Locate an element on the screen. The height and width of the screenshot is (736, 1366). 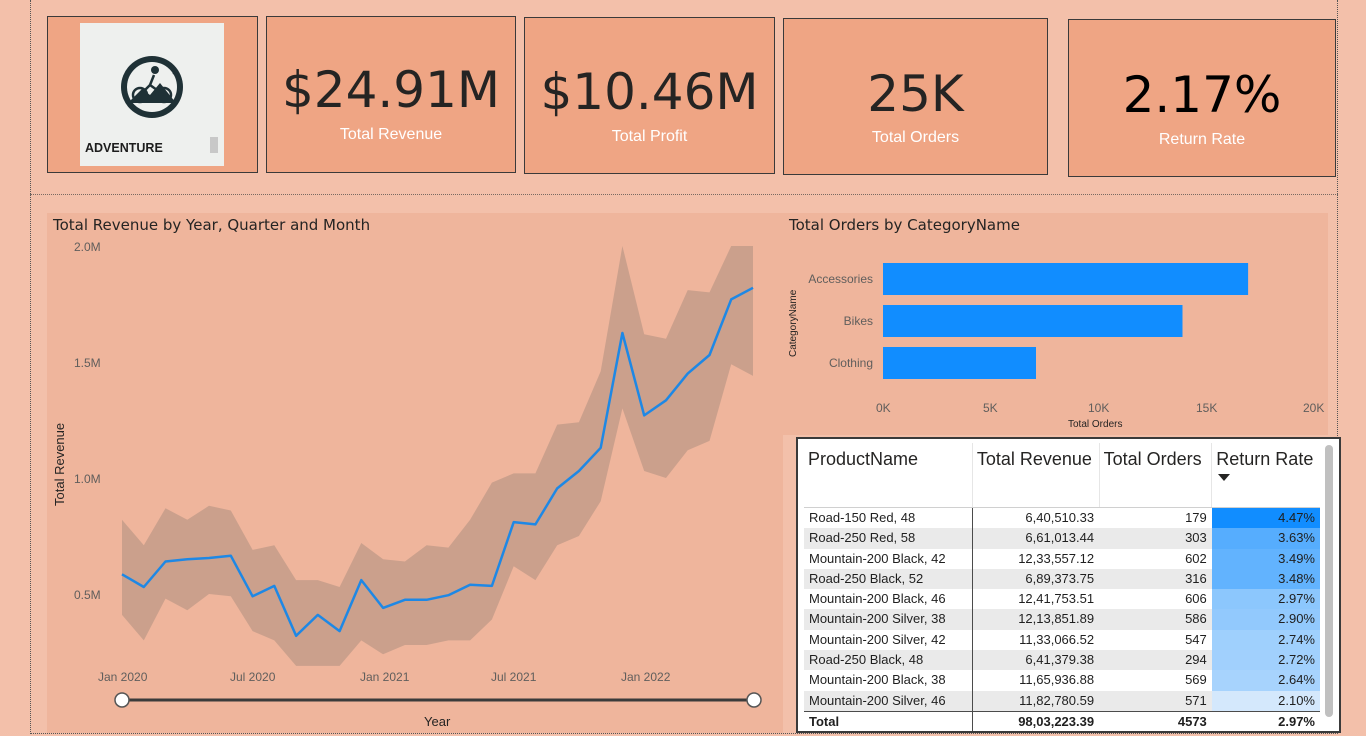
kpi-card-total-orders: 25K Total Orders is located at coordinates (915, 96).